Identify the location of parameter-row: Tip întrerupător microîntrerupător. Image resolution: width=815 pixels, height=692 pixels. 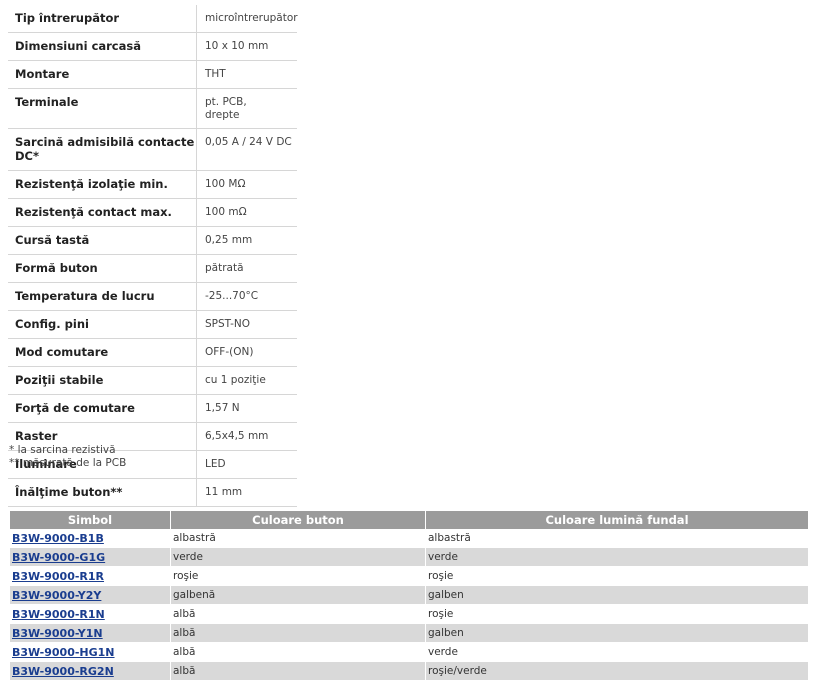
(153, 19).